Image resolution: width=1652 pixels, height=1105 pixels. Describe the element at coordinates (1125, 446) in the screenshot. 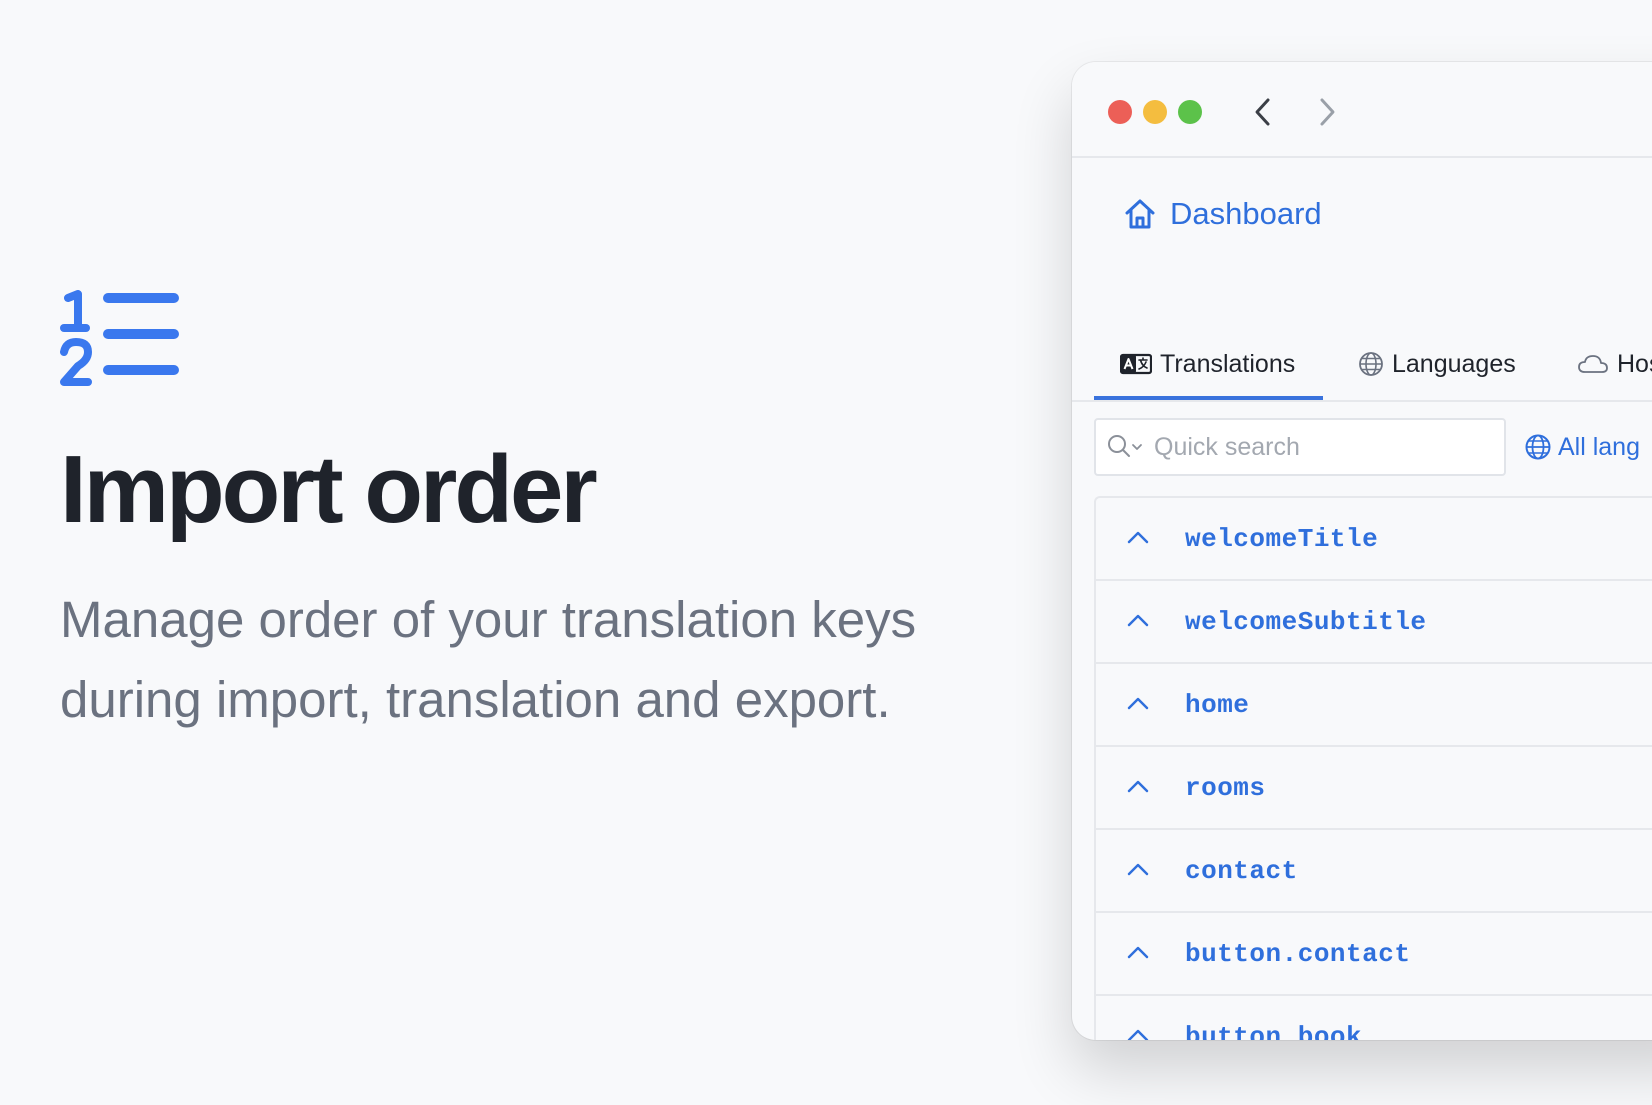

I see `search-icon` at that location.